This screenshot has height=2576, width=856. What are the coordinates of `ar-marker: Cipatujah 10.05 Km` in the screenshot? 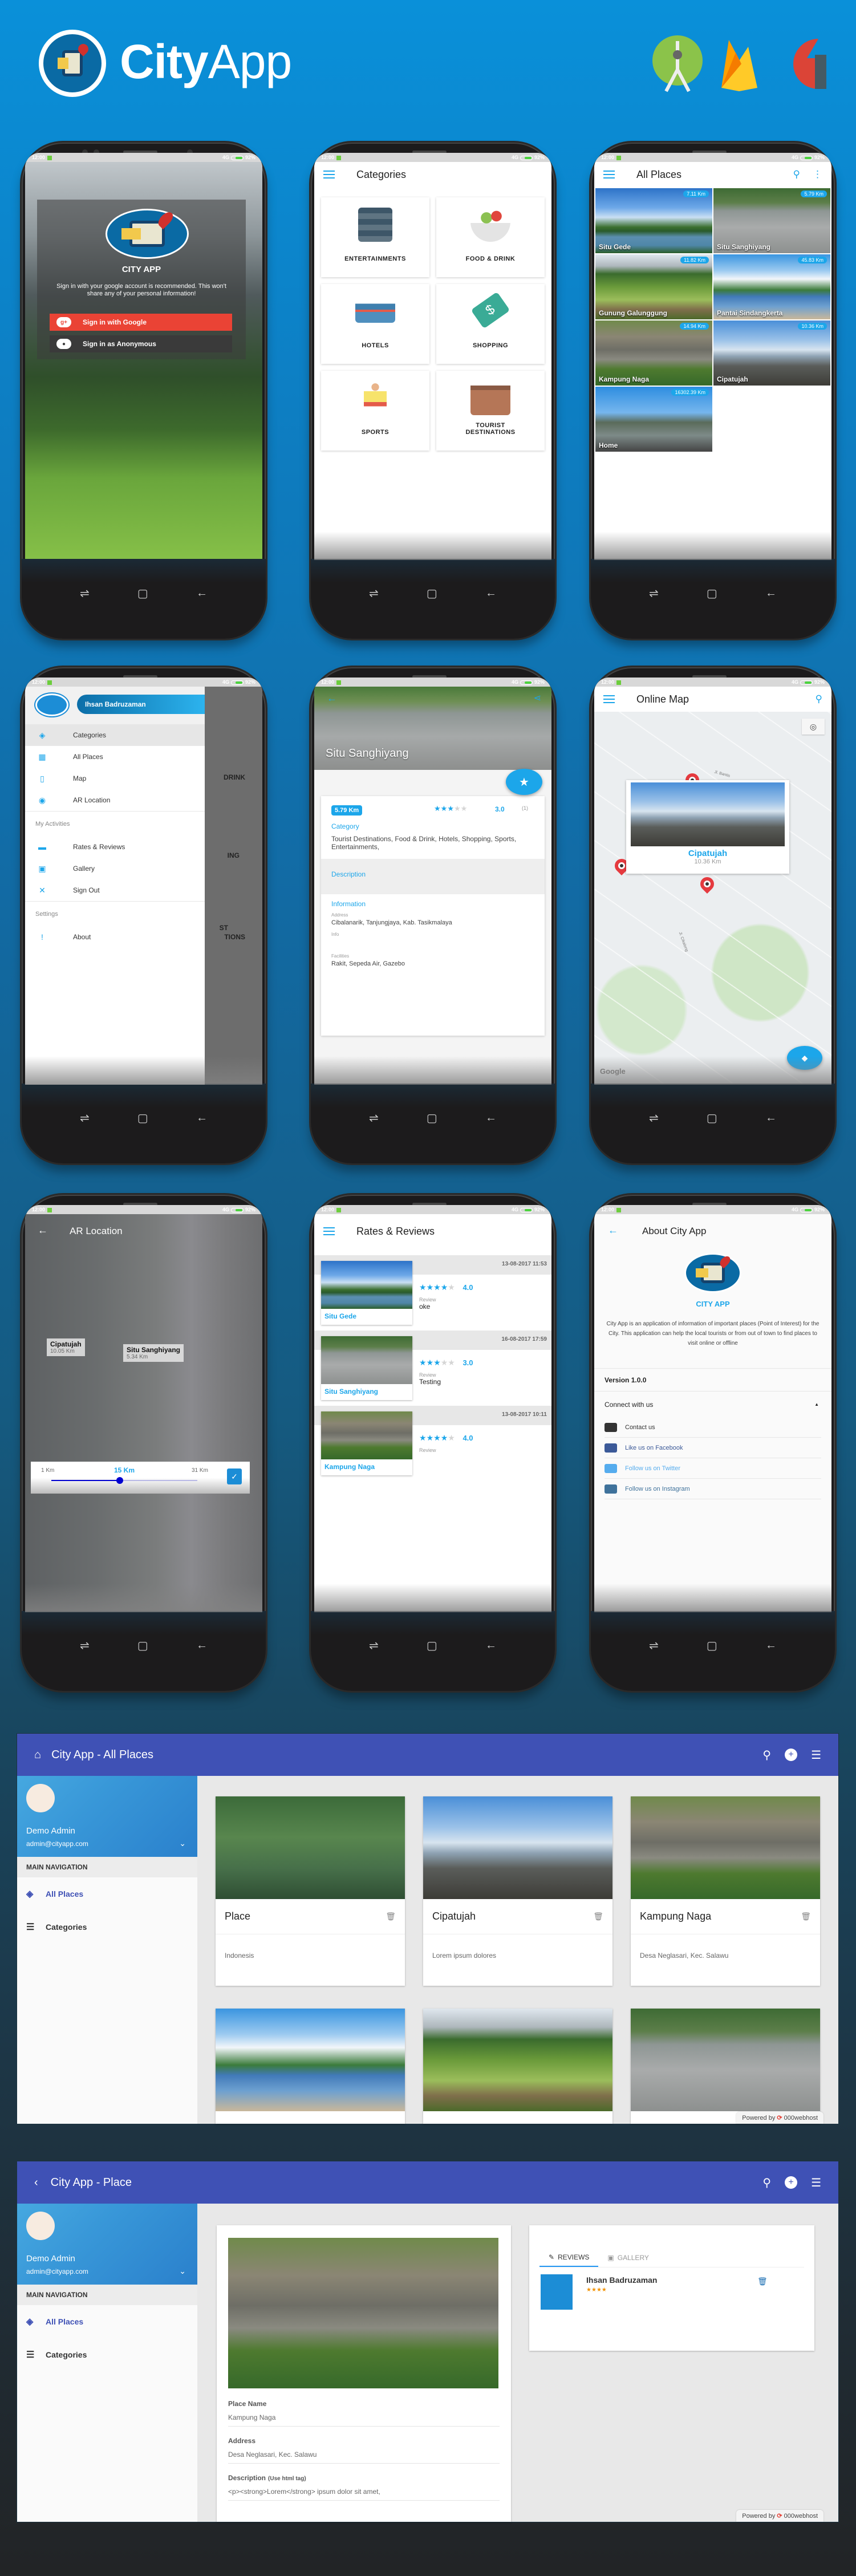 It's located at (66, 1347).